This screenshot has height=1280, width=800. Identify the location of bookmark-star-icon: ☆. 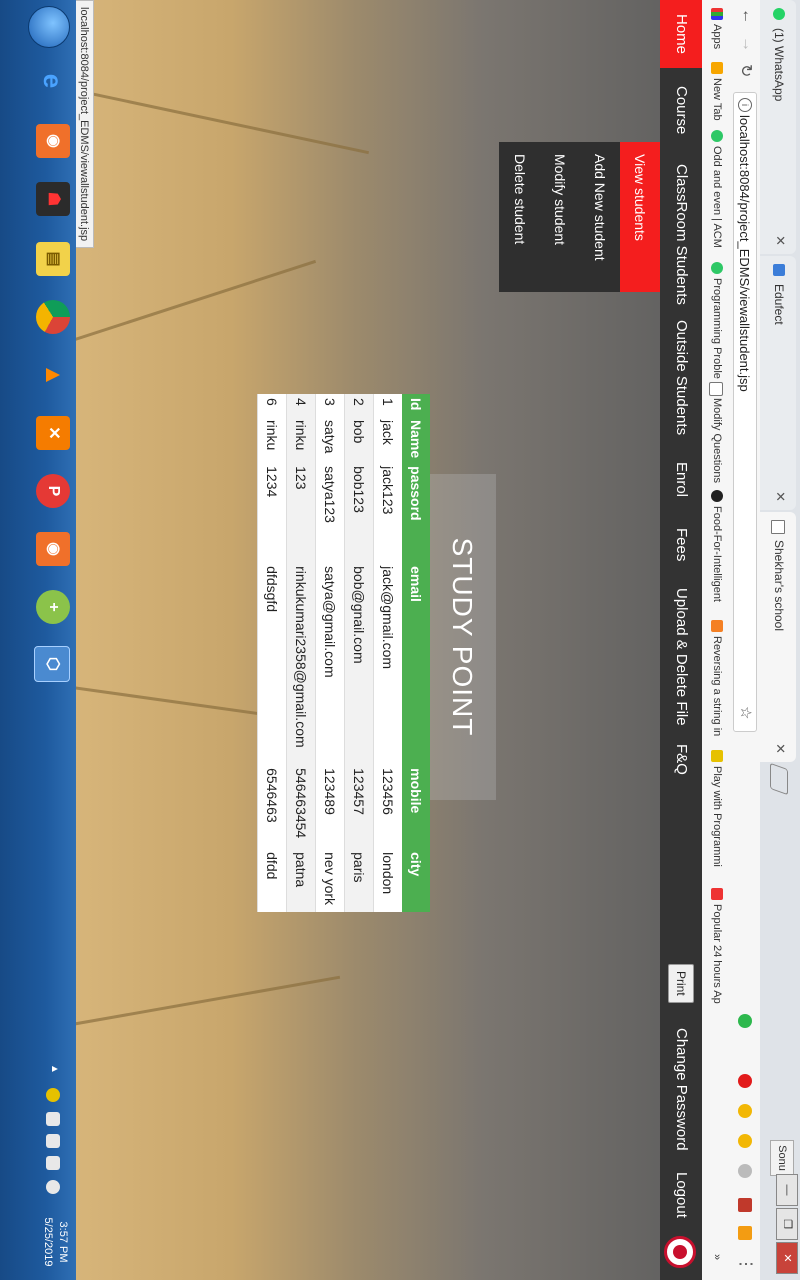
(746, 712).